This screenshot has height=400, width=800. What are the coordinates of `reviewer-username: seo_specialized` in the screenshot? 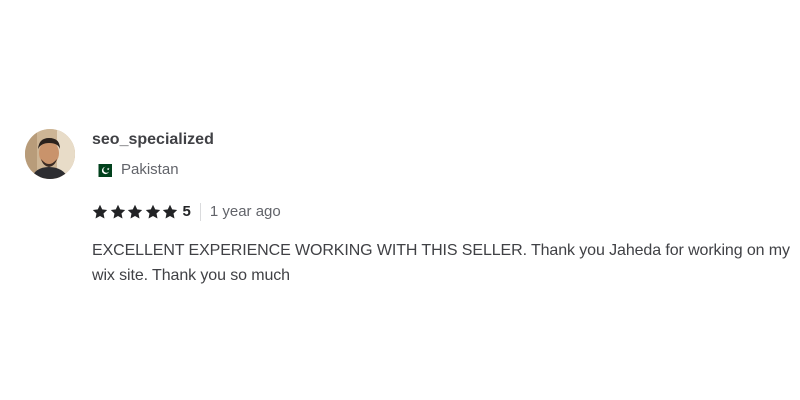 It's located at (443, 140).